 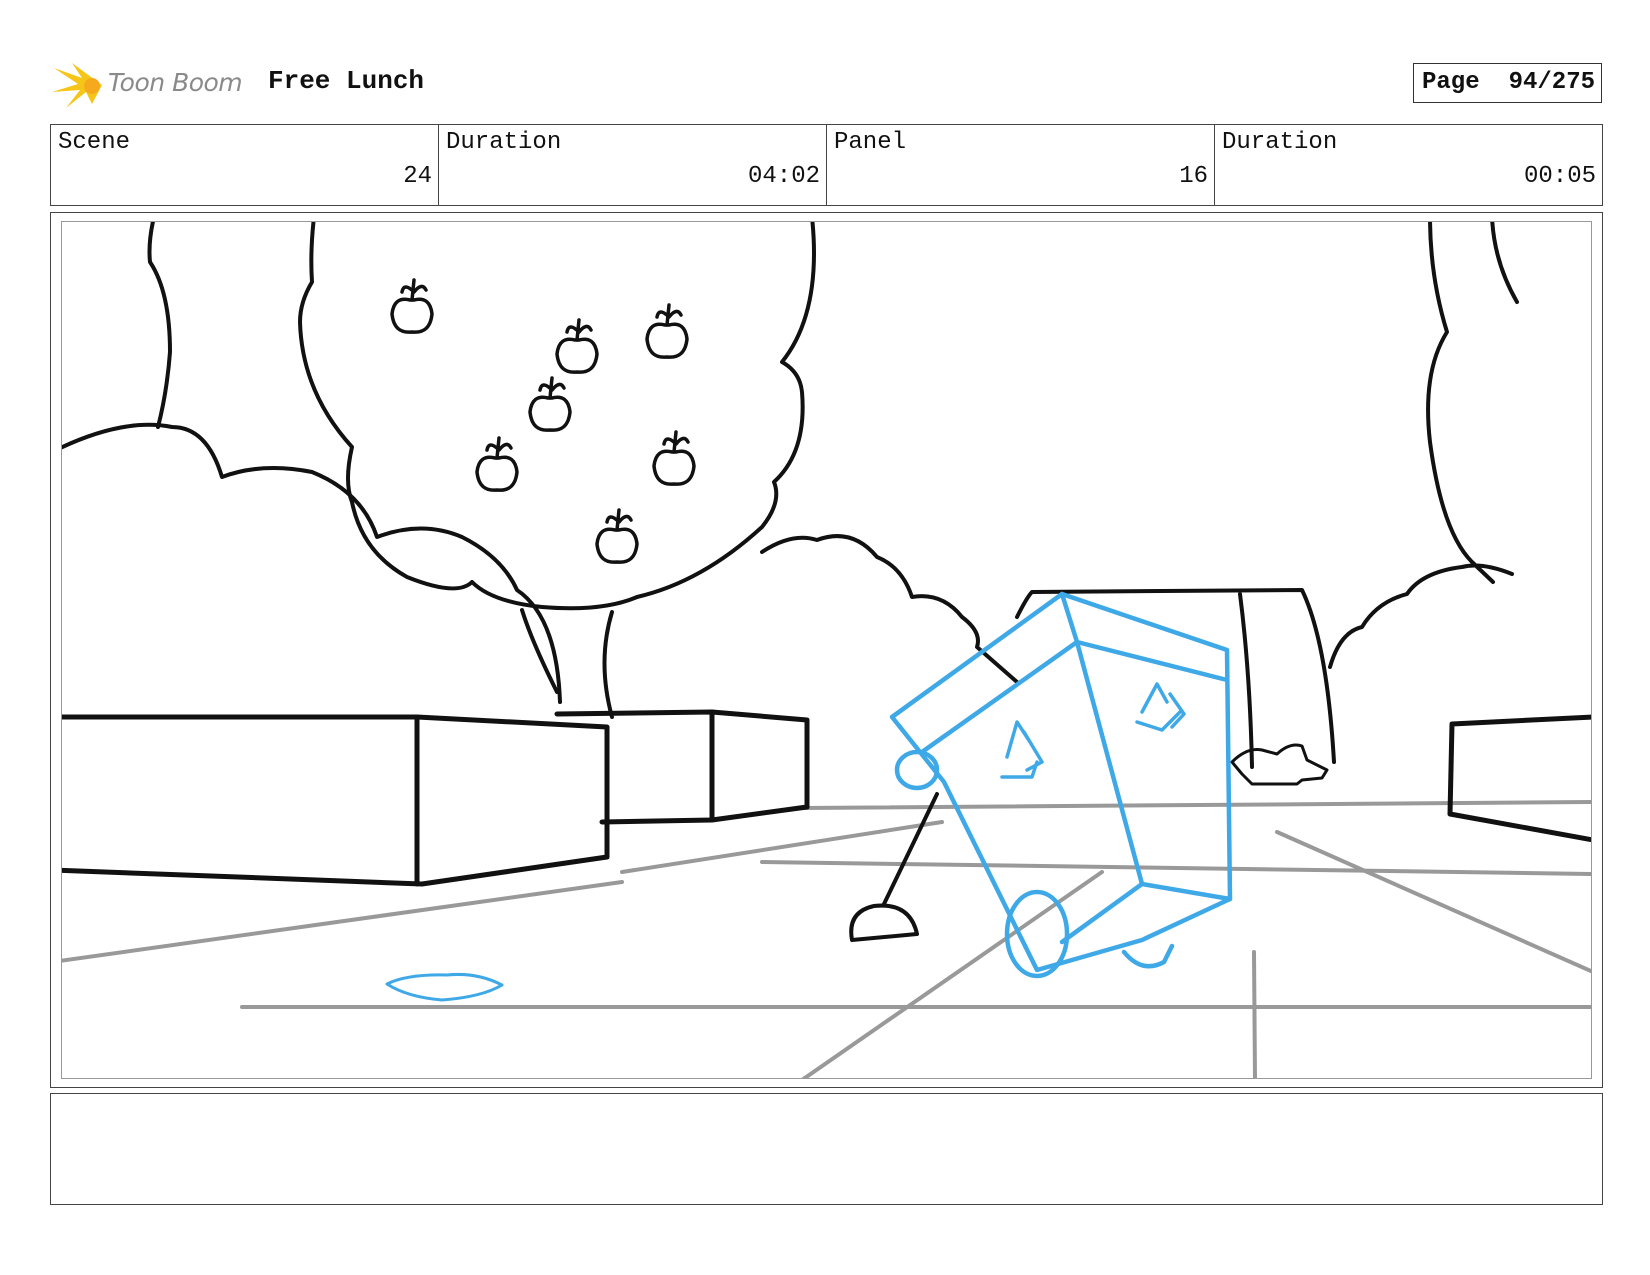 I want to click on panel-cell: Panel 16, so click(x=1021, y=165).